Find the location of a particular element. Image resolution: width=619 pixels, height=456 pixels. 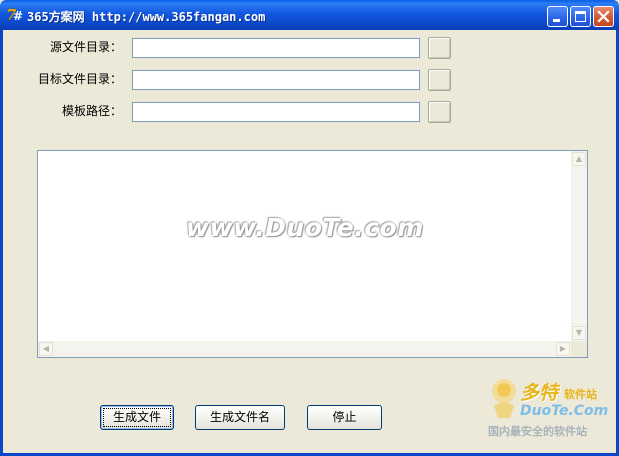

source-dir-label: 源文件目录： is located at coordinates (85, 47).